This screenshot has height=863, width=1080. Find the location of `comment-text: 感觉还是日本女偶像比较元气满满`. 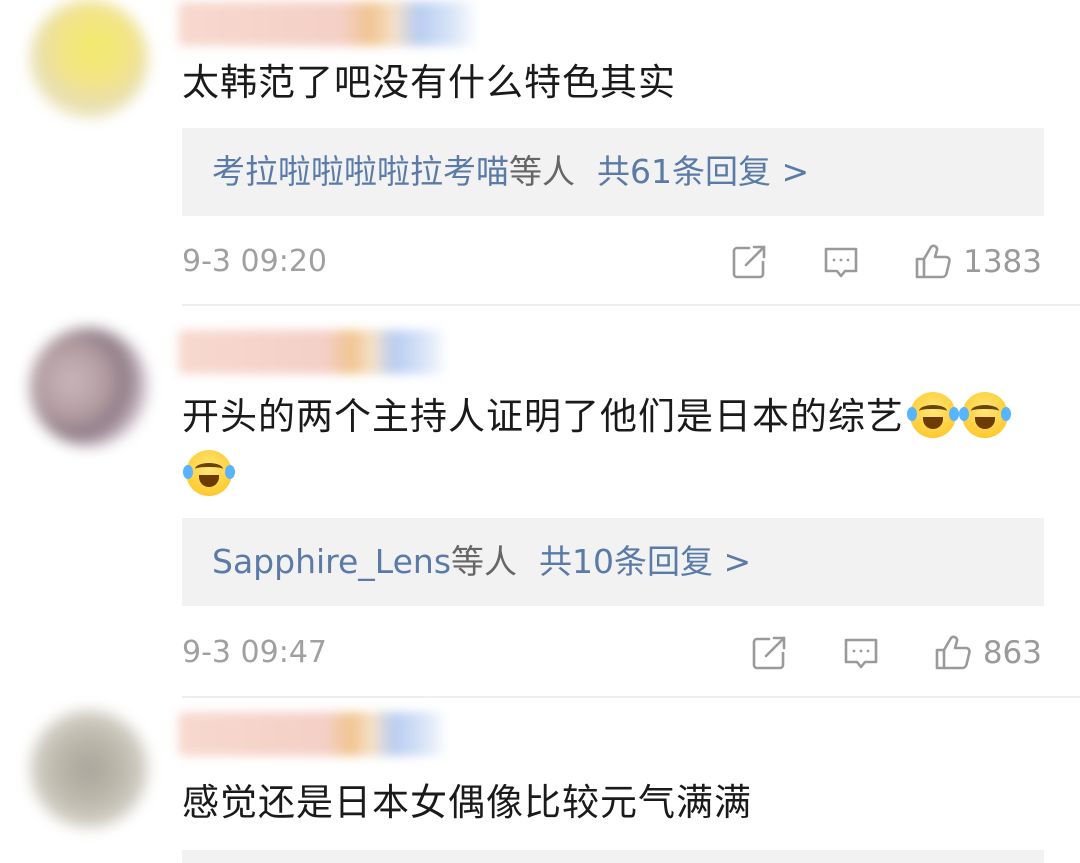

comment-text: 感觉还是日本女偶像比较元气满满 is located at coordinates (467, 802).